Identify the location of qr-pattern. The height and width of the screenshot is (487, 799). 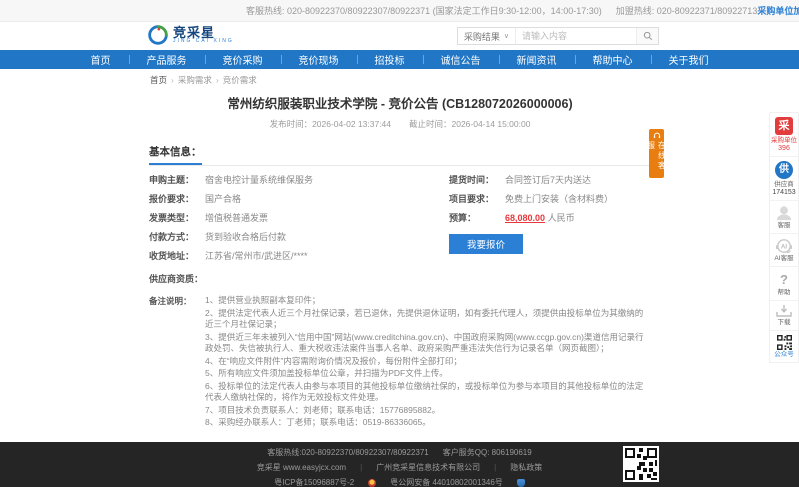
(641, 464).